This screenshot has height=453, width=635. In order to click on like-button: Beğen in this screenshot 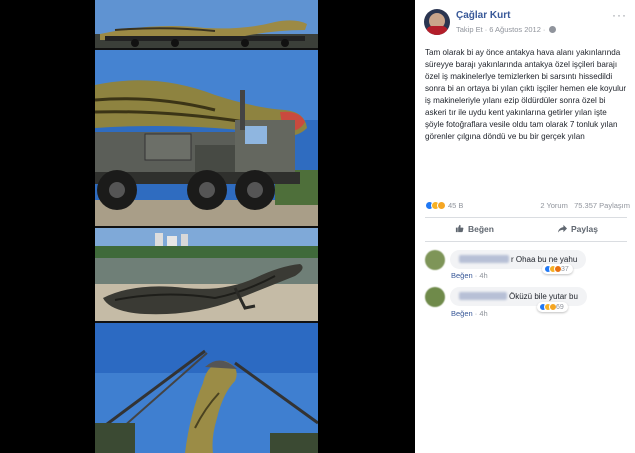, I will do `click(474, 229)`.